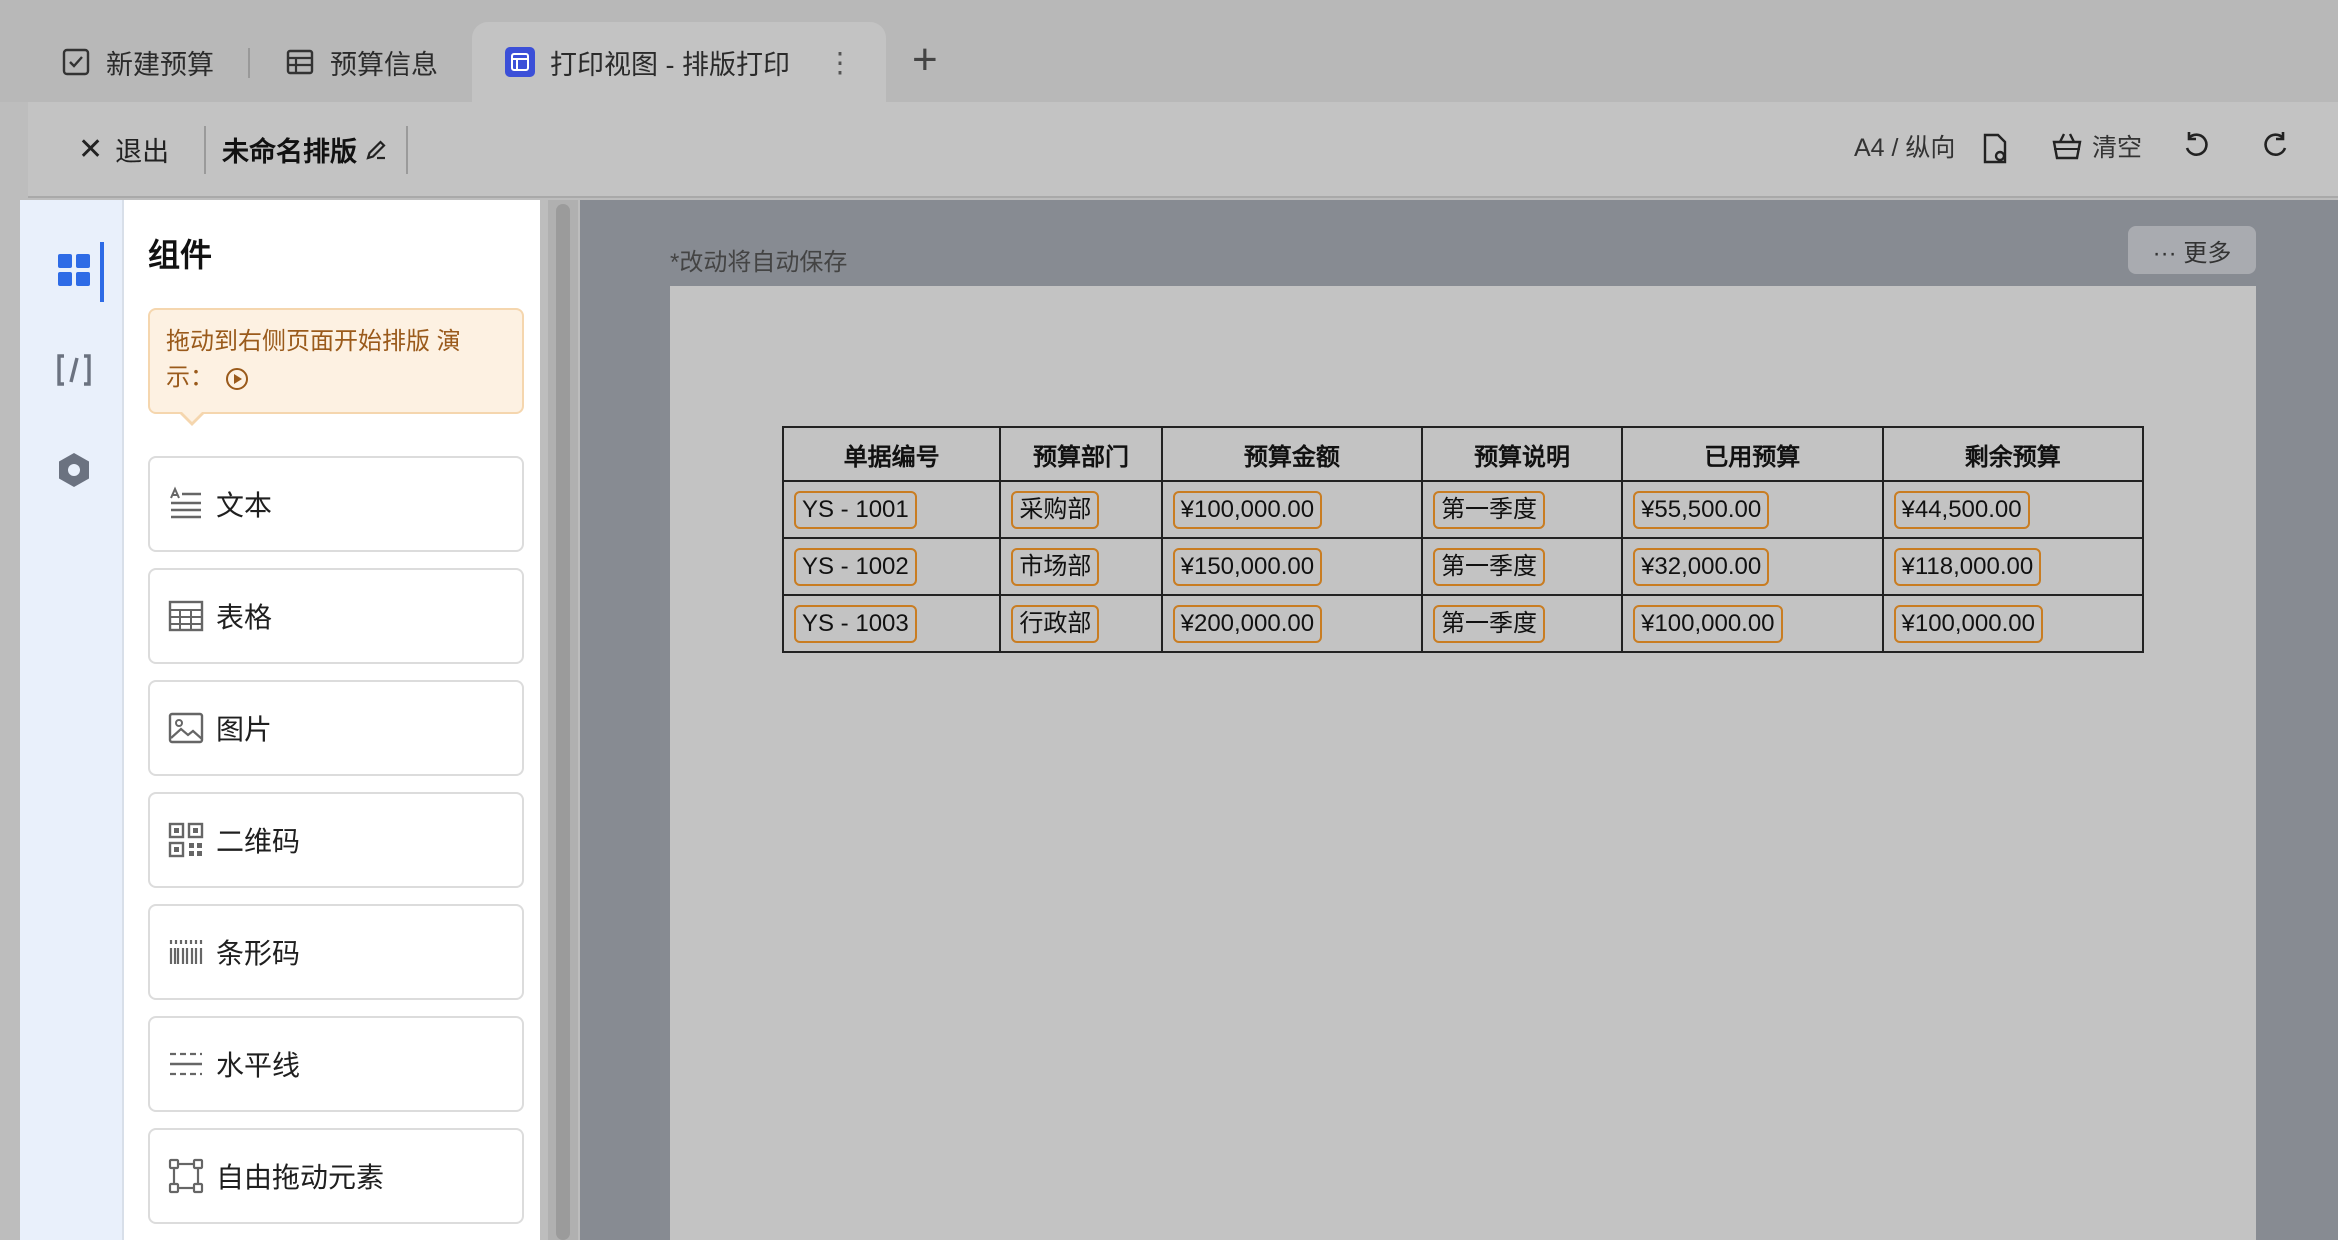 This screenshot has width=2338, height=1240. Describe the element at coordinates (186, 1176) in the screenshot. I see `free-drag-icon` at that location.